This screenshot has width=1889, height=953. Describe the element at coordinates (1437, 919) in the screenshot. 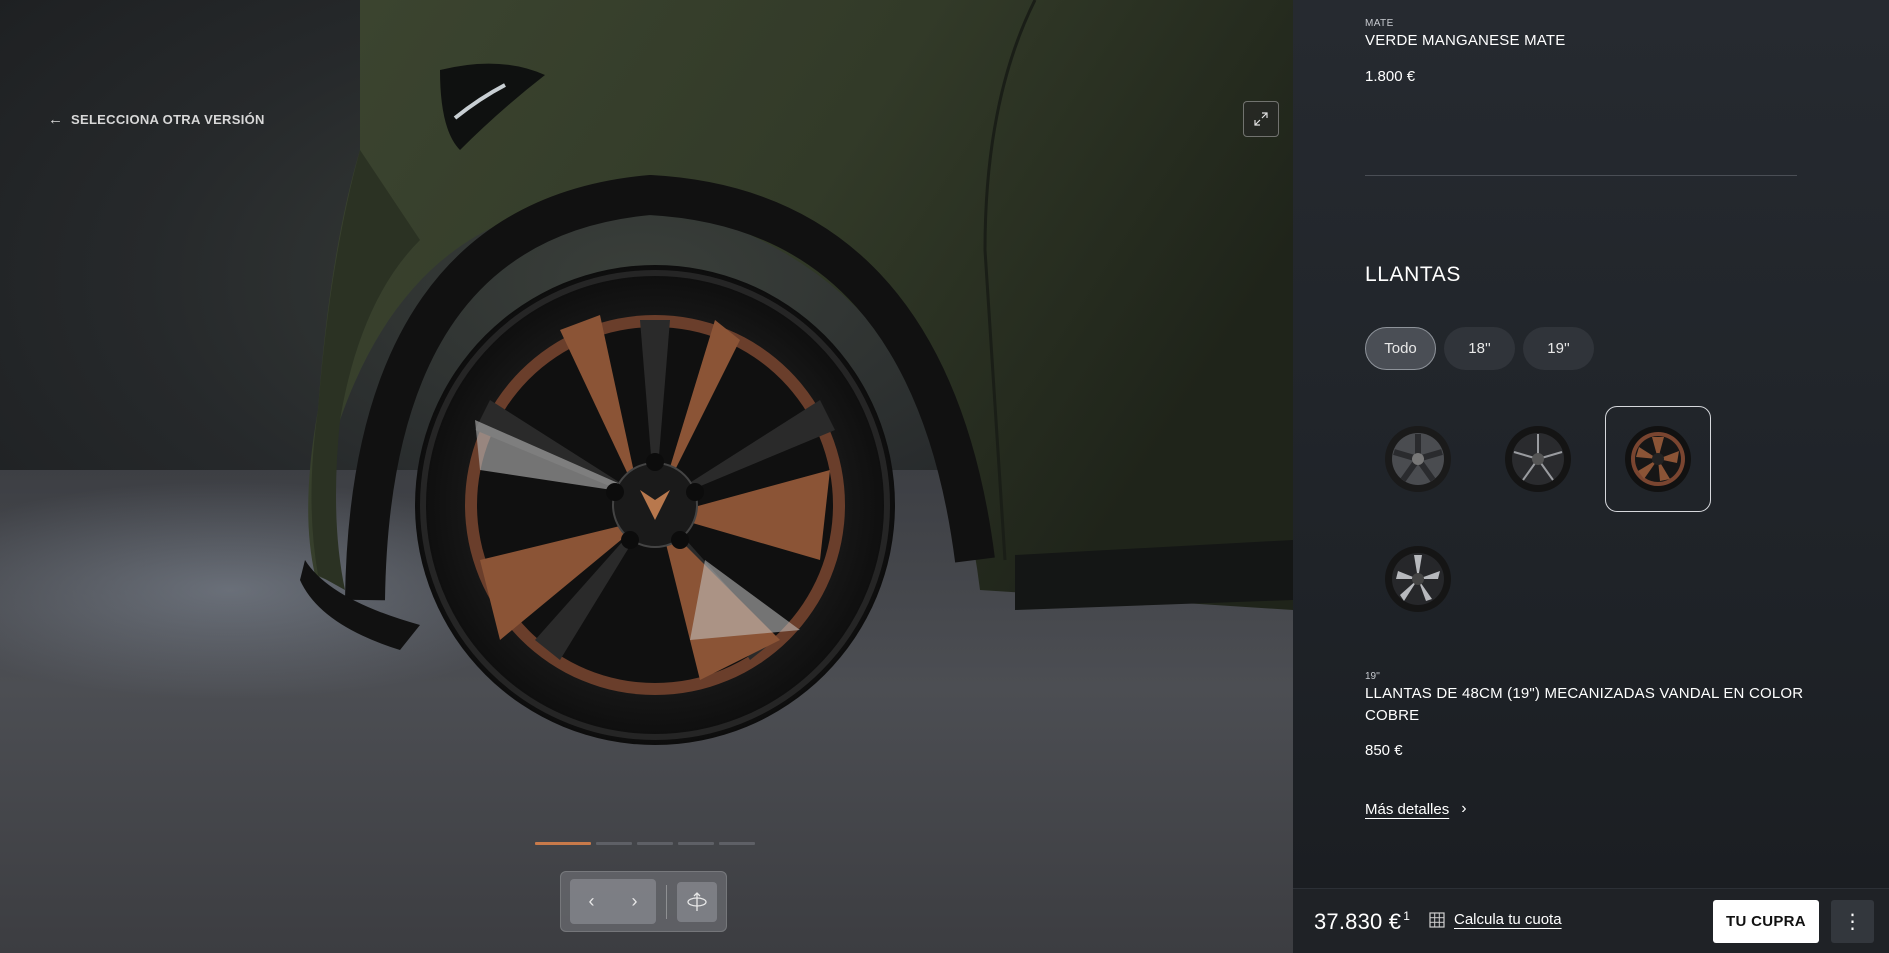

I see `calculator-icon` at that location.